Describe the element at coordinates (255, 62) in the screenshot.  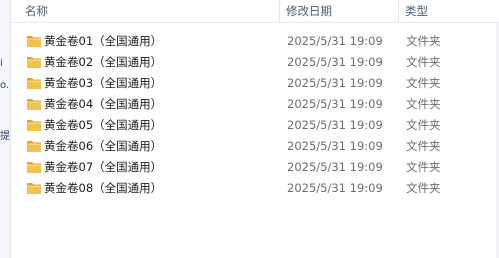
I see `file-row: 黄金卷02（全国通用） 2025/5/31 19:09 文件夹` at that location.